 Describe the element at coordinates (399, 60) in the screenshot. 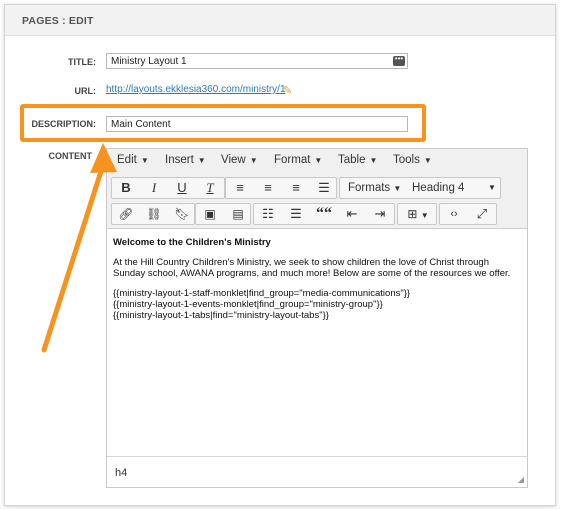

I see `ellipsis-icon: •••` at that location.